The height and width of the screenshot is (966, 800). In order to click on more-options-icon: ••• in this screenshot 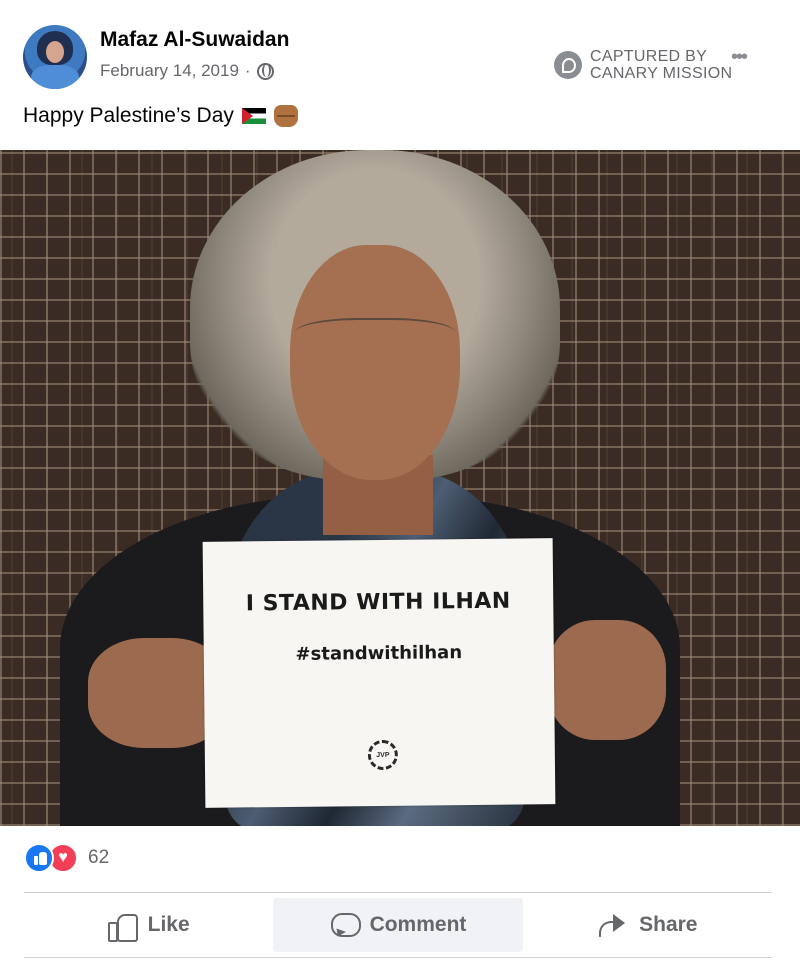, I will do `click(739, 57)`.